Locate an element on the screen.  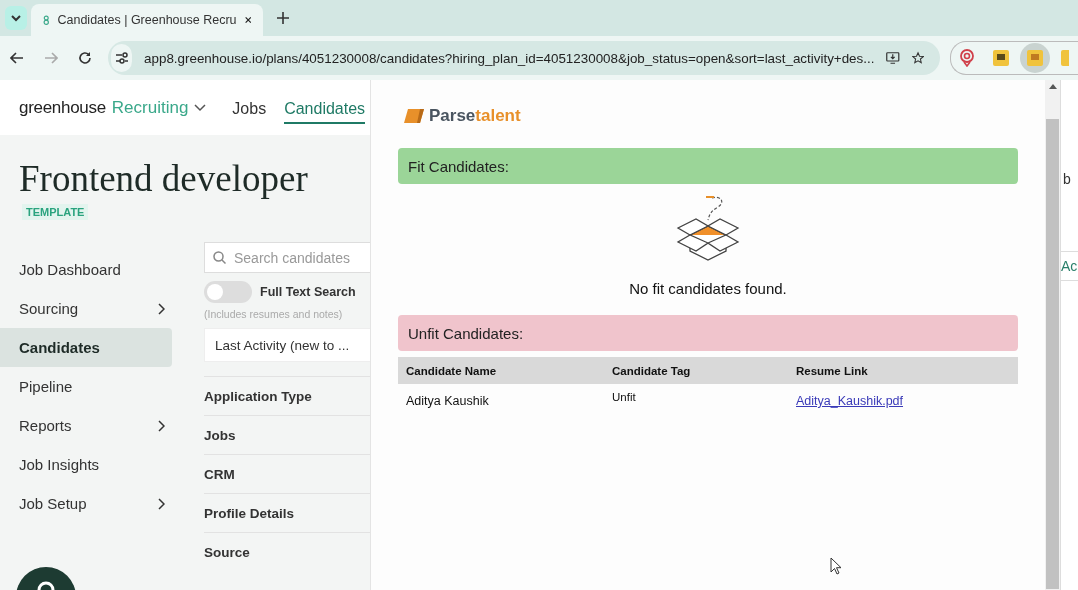
search-icon is located at coordinates (219, 257).